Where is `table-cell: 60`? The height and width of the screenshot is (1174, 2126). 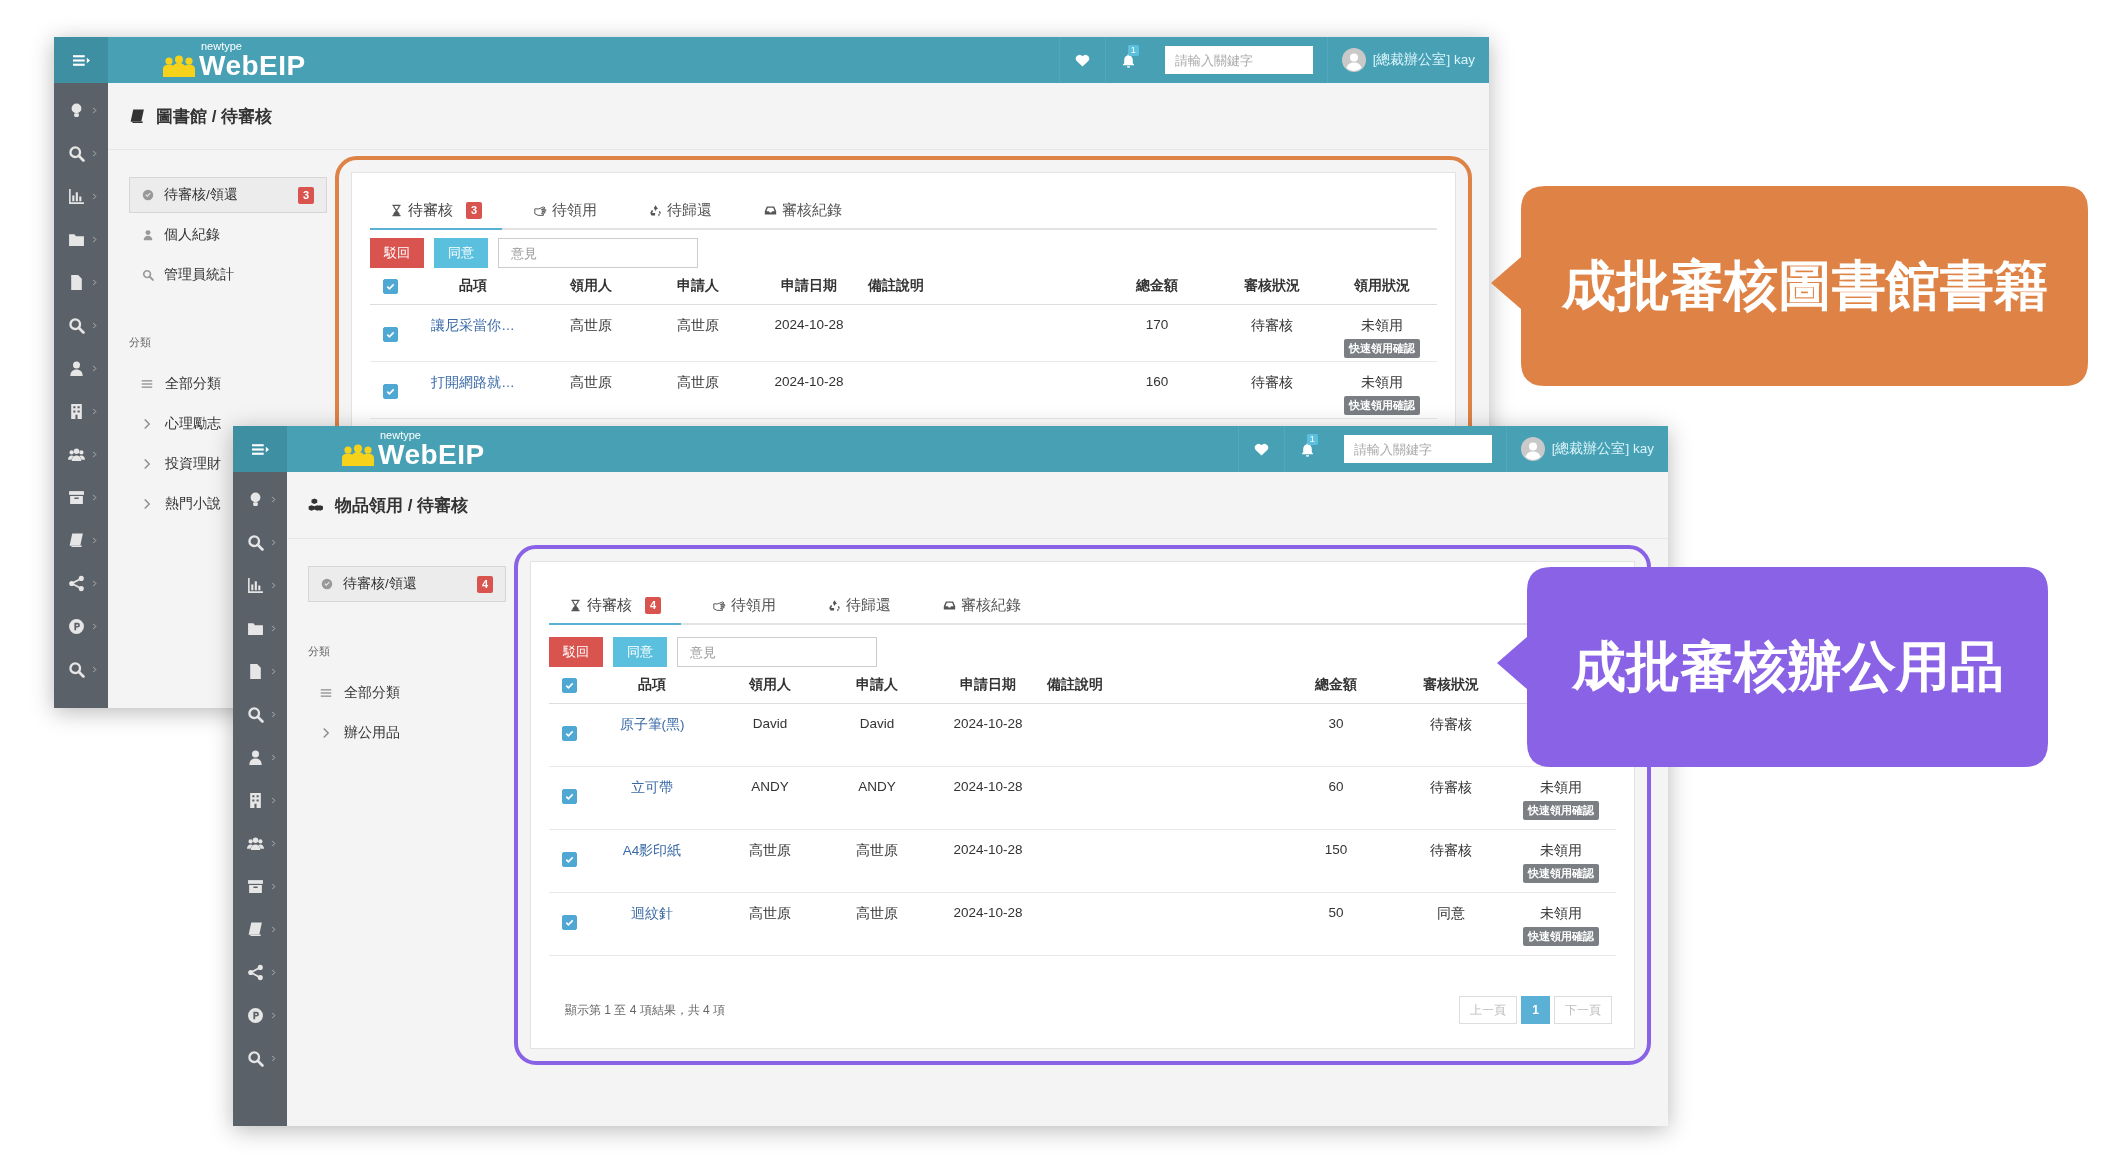
table-cell: 60 is located at coordinates (1336, 786).